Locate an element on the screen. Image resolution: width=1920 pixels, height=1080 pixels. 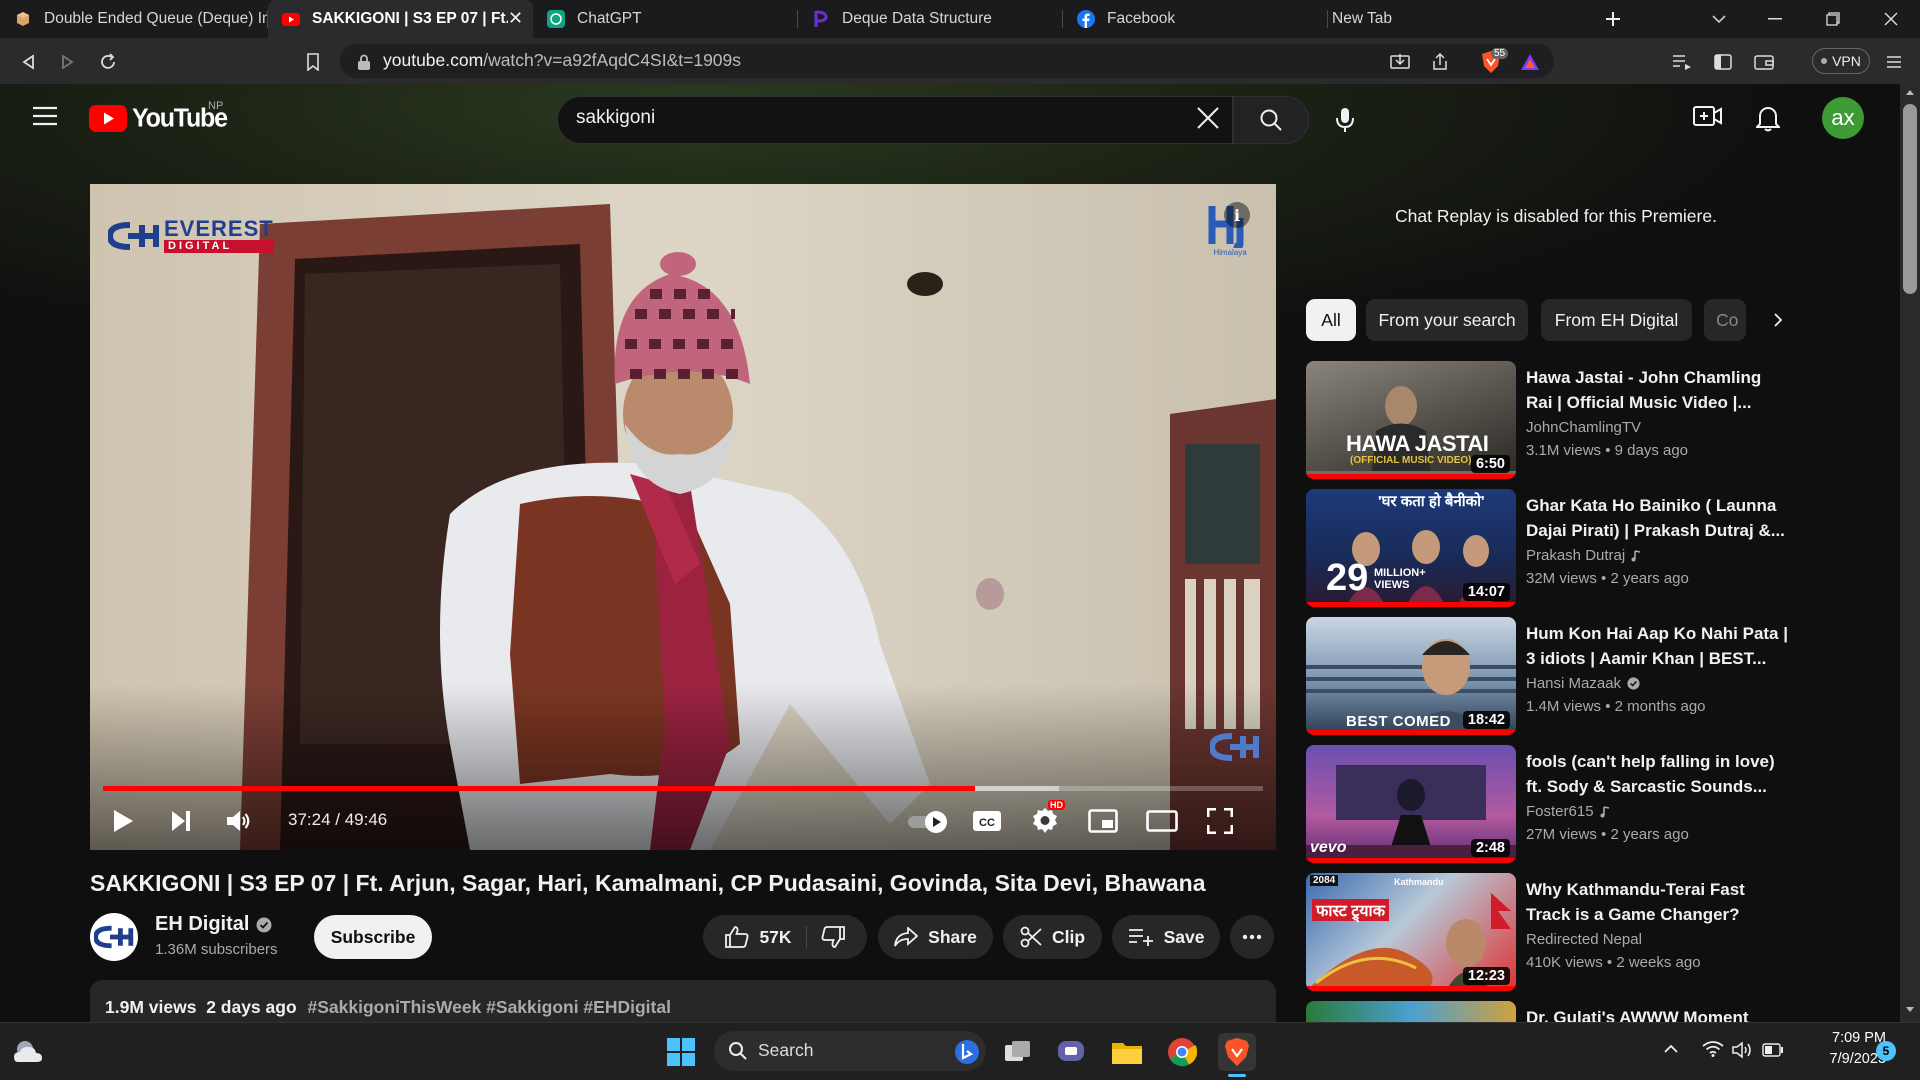
wifi-icon is located at coordinates (1713, 1049).